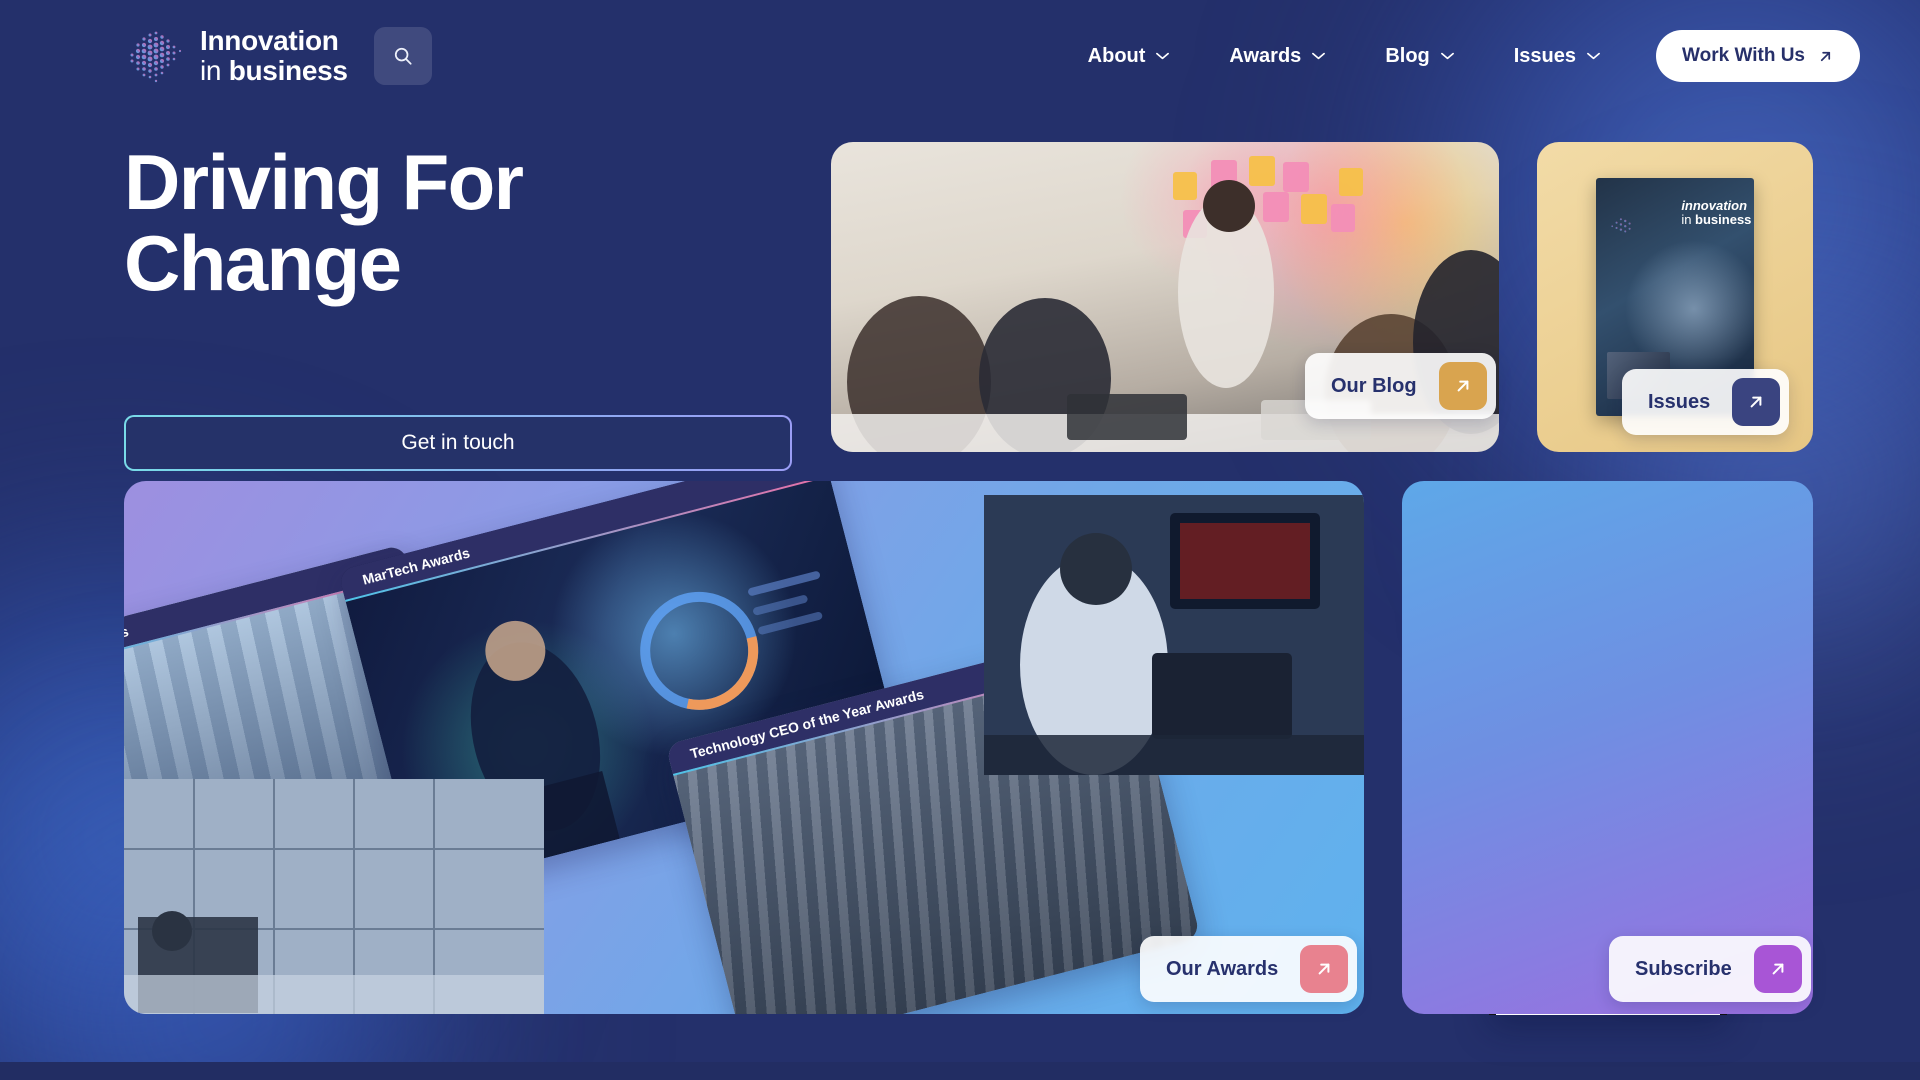 This screenshot has height=1080, width=1920. What do you see at coordinates (334, 896) in the screenshot?
I see `awards-office-photo` at bounding box center [334, 896].